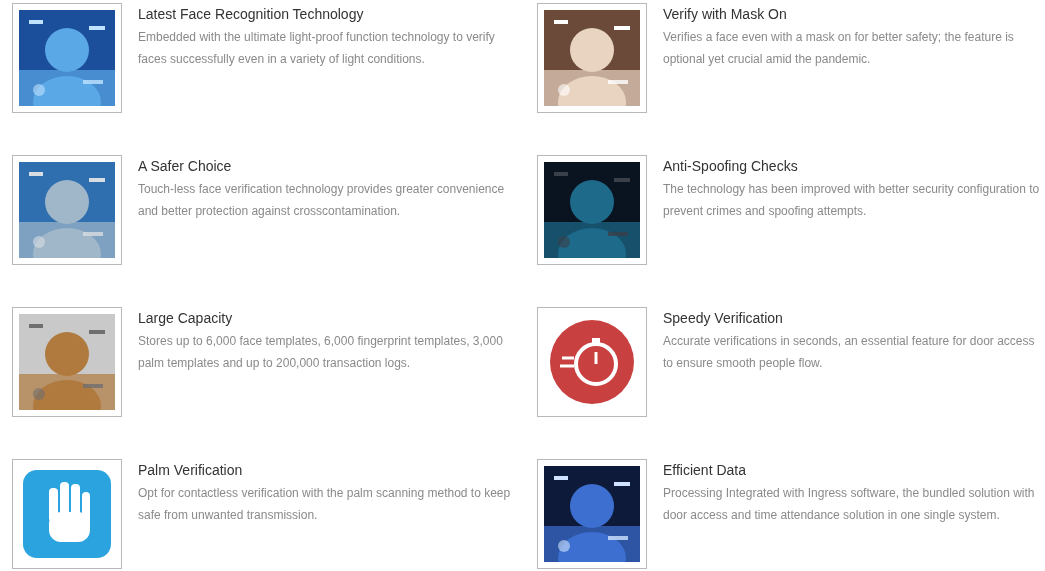 This screenshot has height=571, width=1045. What do you see at coordinates (731, 166) in the screenshot?
I see `feature-title: Anti-Spoofing Checks` at bounding box center [731, 166].